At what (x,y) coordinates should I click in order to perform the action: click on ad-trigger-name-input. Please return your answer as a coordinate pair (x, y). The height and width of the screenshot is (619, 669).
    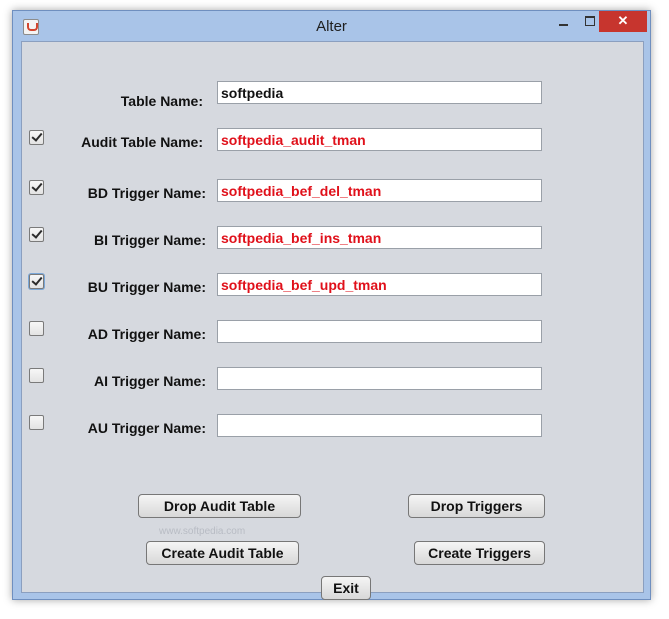
    Looking at the image, I should click on (379, 331).